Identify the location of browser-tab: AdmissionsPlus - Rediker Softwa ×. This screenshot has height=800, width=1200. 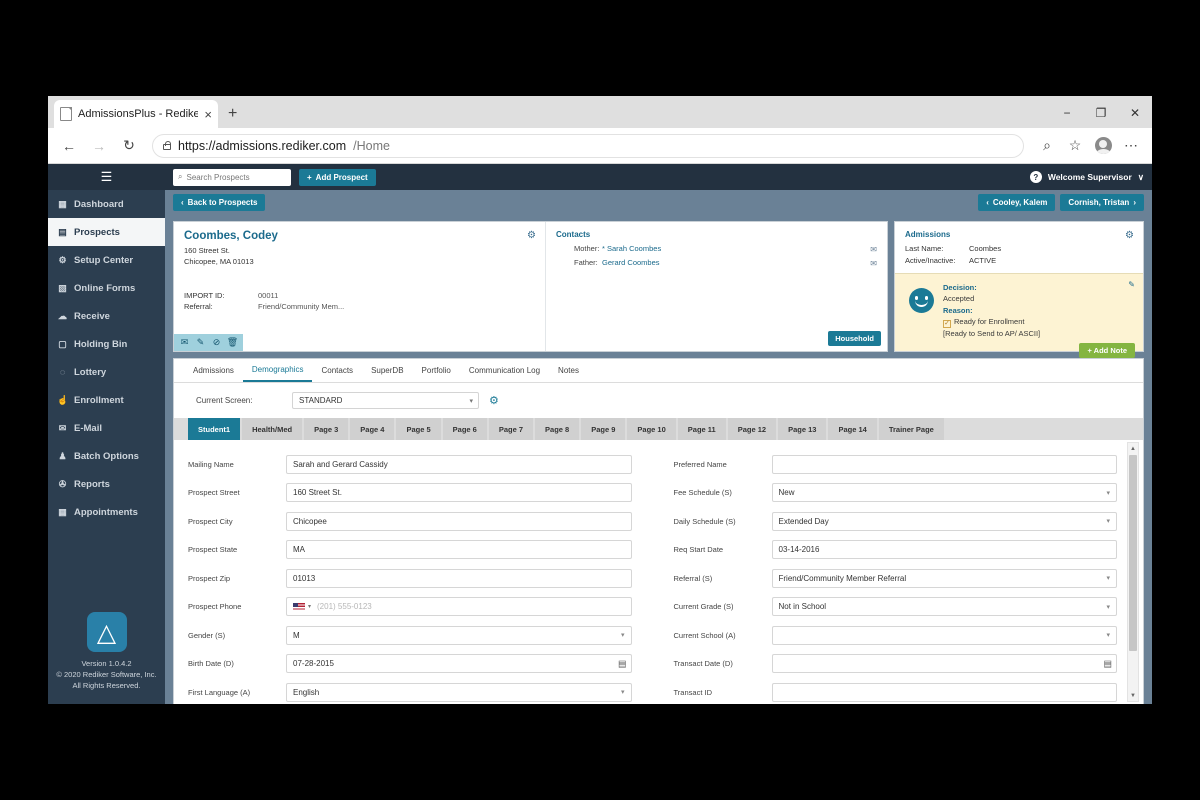
(136, 114).